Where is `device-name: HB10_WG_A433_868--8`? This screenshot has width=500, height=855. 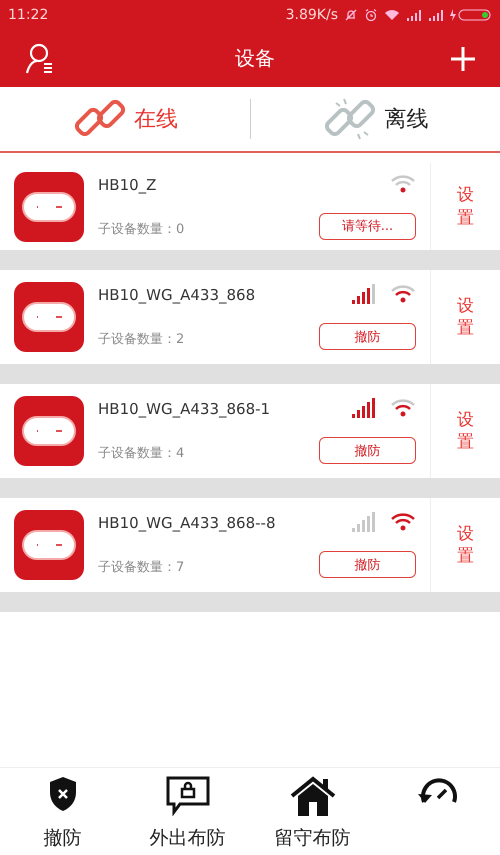 device-name: HB10_WG_A433_868--8 is located at coordinates (187, 523).